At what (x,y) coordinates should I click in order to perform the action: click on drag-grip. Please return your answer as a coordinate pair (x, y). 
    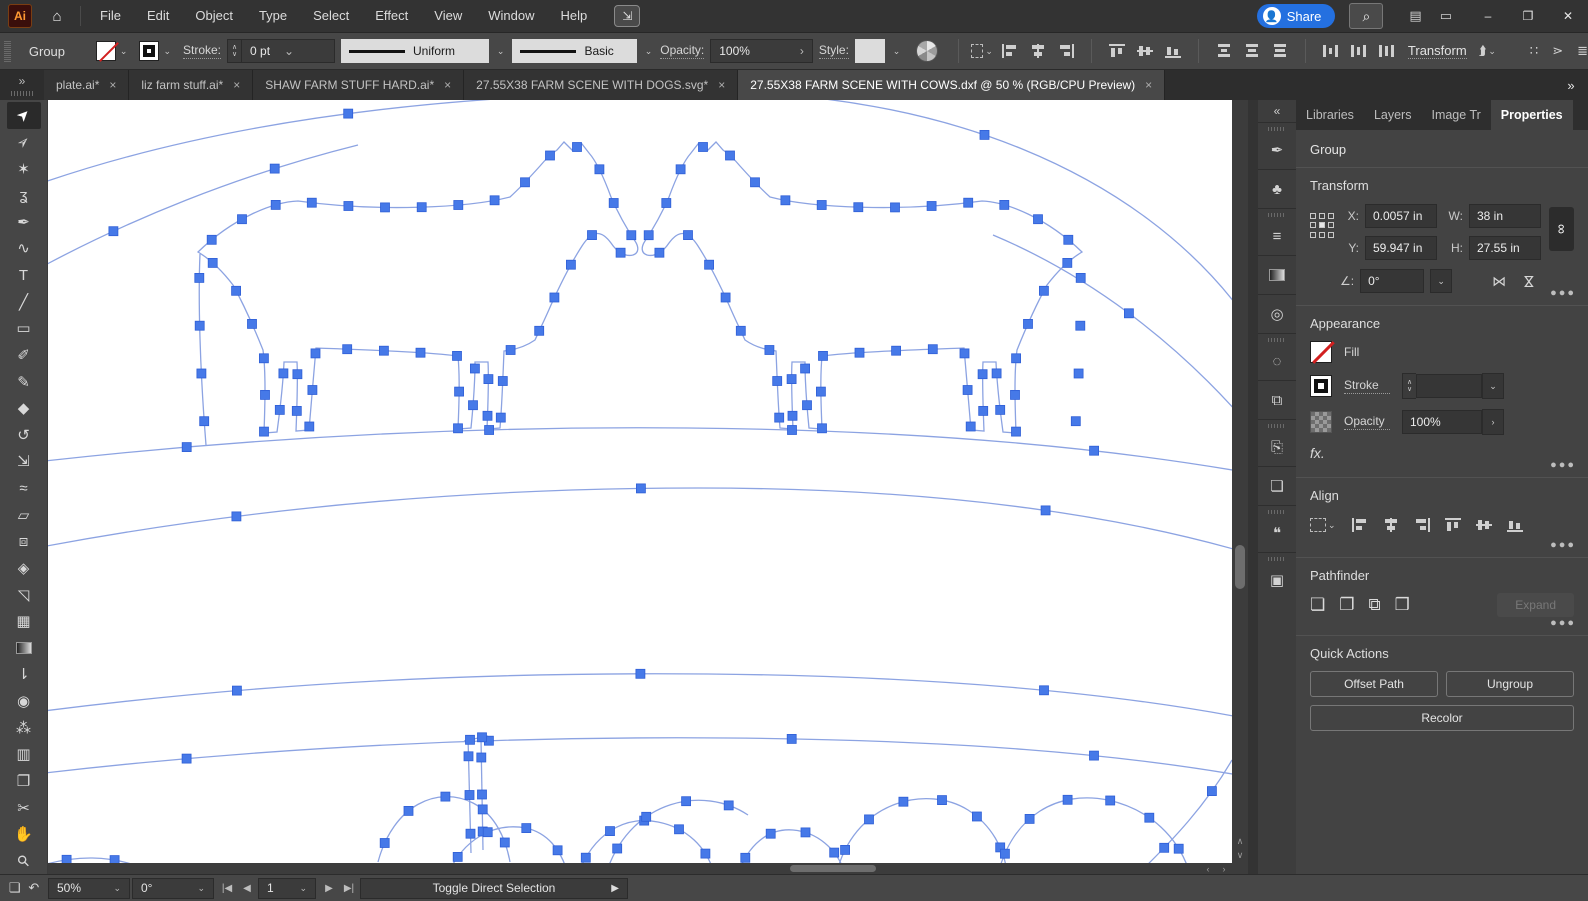
    Looking at the image, I should click on (7, 51).